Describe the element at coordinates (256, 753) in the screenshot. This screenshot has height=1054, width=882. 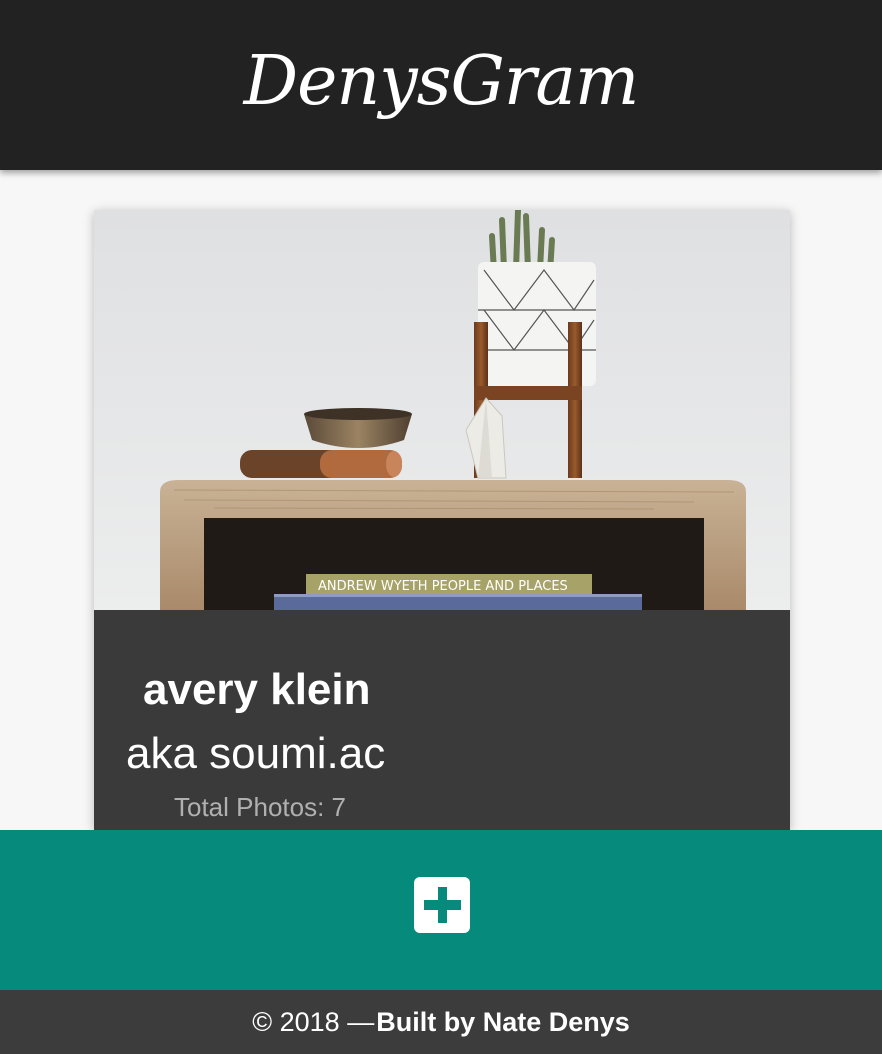
I see `profile-alias: aka soumi.ac` at that location.